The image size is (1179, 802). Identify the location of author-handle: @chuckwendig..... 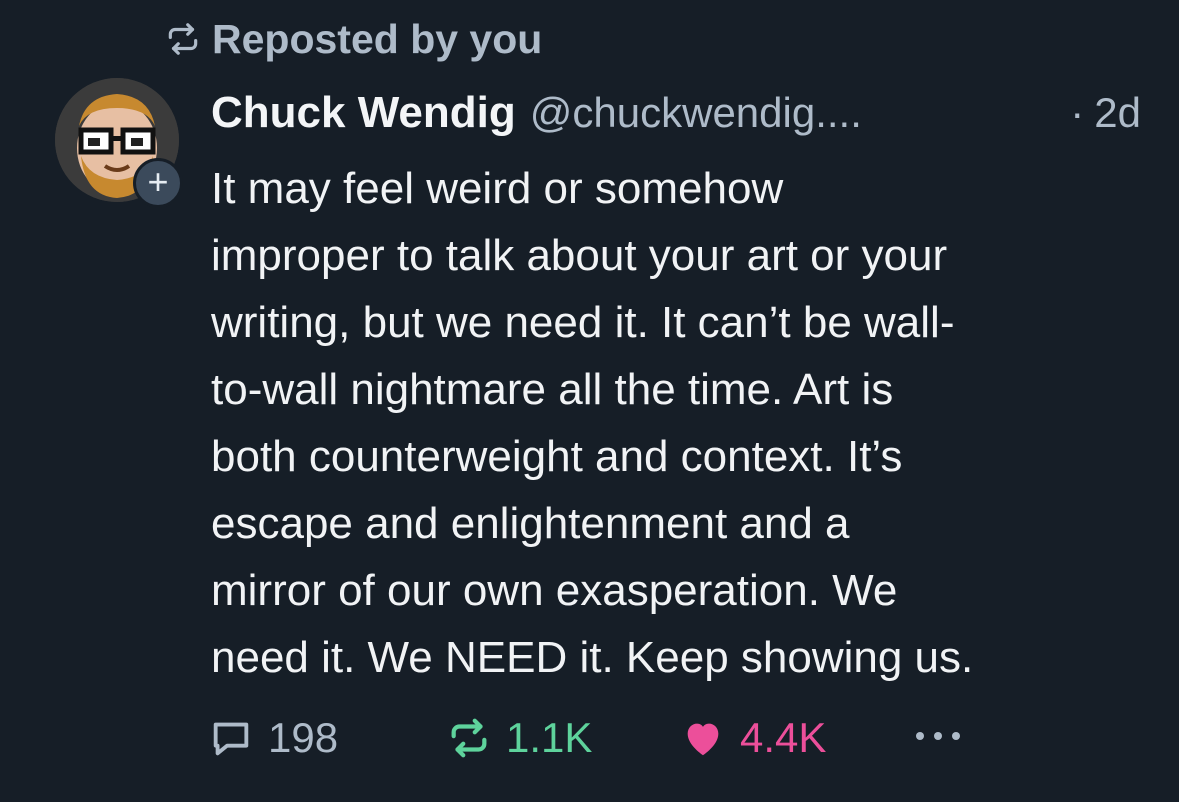
(696, 113).